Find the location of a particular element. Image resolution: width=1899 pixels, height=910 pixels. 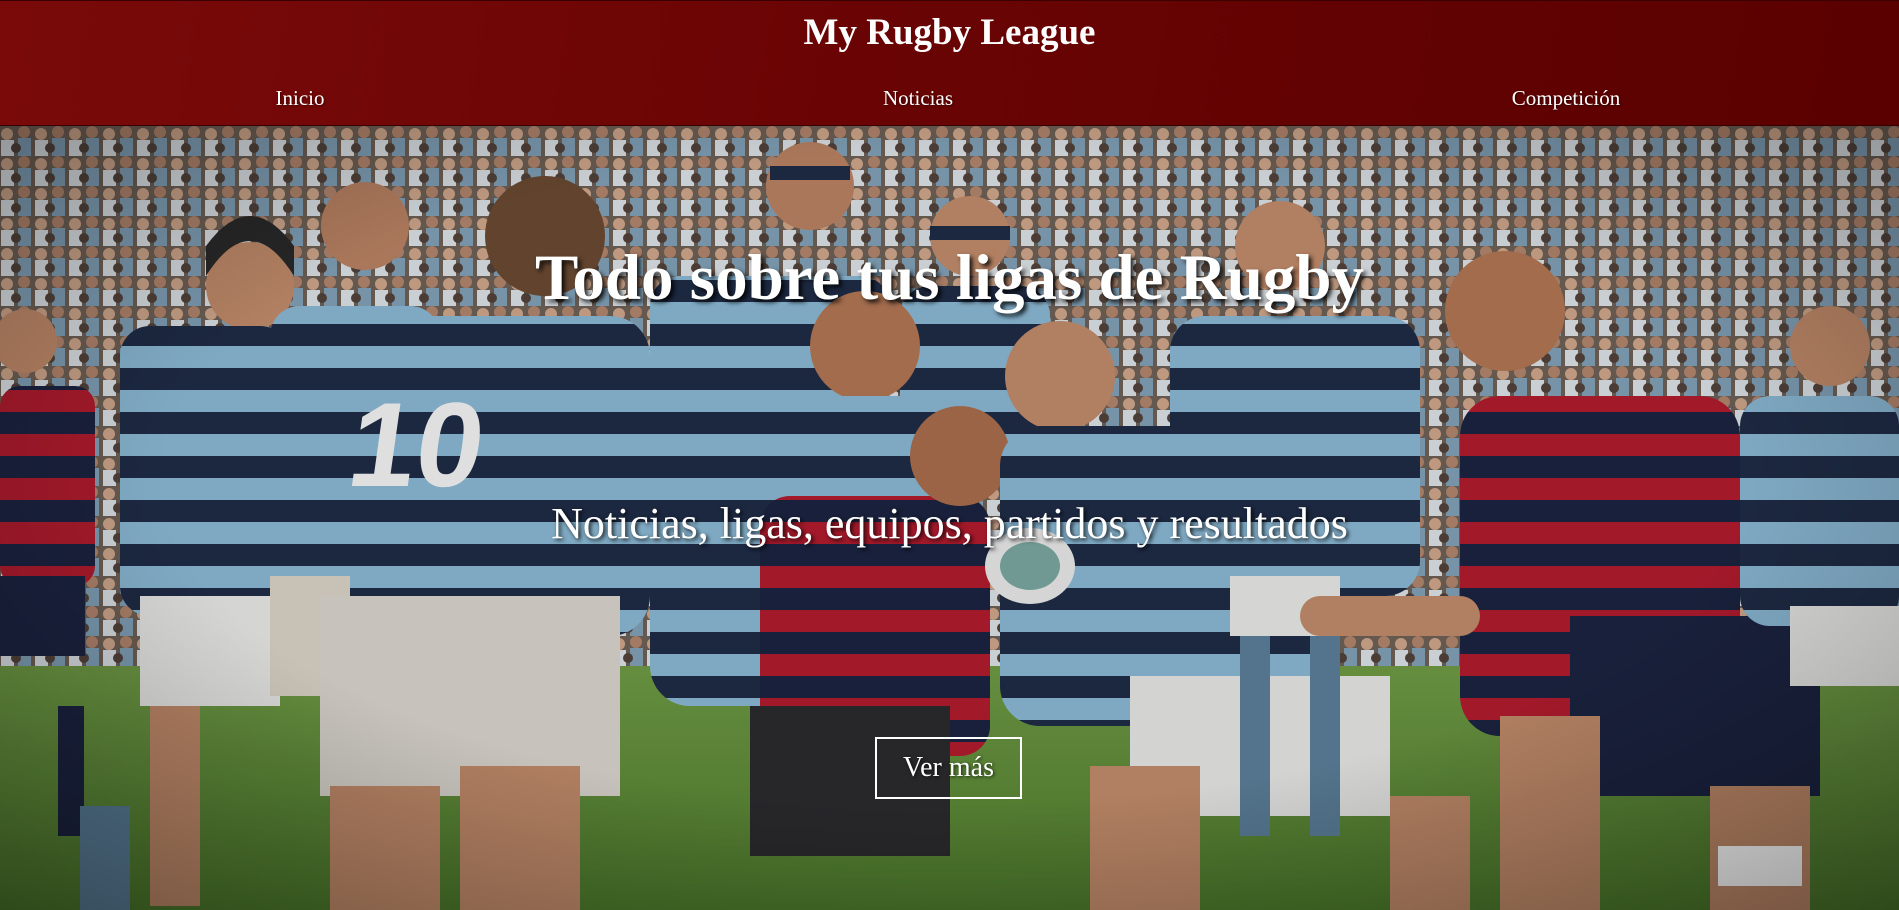

ver-mas-button: Ver más is located at coordinates (948, 768).